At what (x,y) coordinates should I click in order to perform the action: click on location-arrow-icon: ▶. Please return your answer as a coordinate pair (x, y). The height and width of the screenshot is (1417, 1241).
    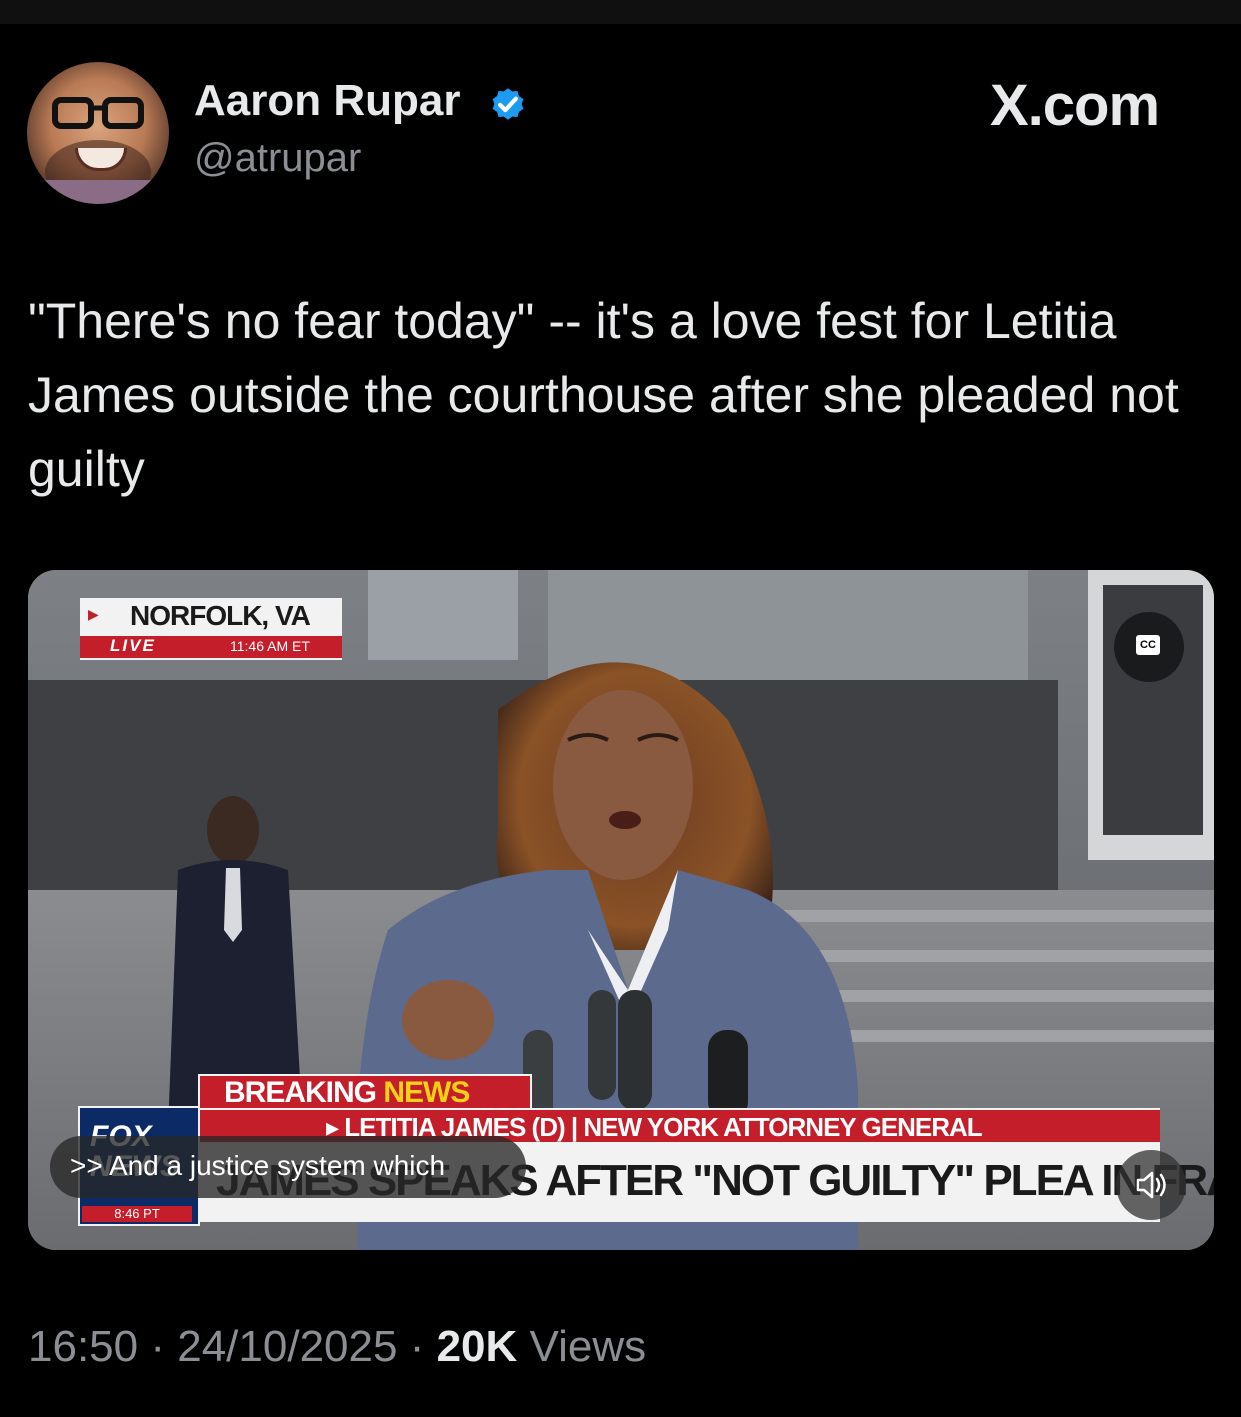
    Looking at the image, I should click on (93, 614).